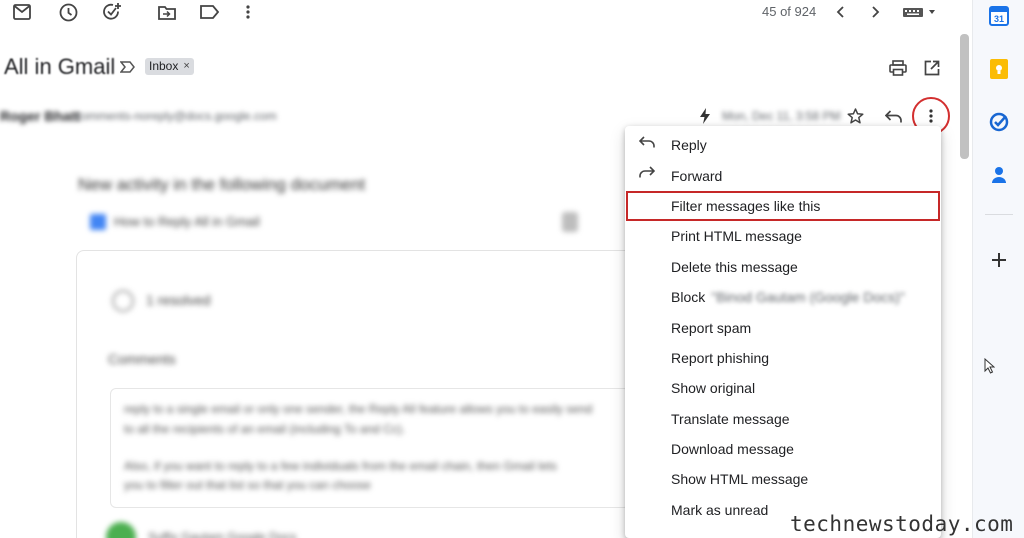  What do you see at coordinates (783, 145) in the screenshot?
I see `menu-item-reply: Reply` at bounding box center [783, 145].